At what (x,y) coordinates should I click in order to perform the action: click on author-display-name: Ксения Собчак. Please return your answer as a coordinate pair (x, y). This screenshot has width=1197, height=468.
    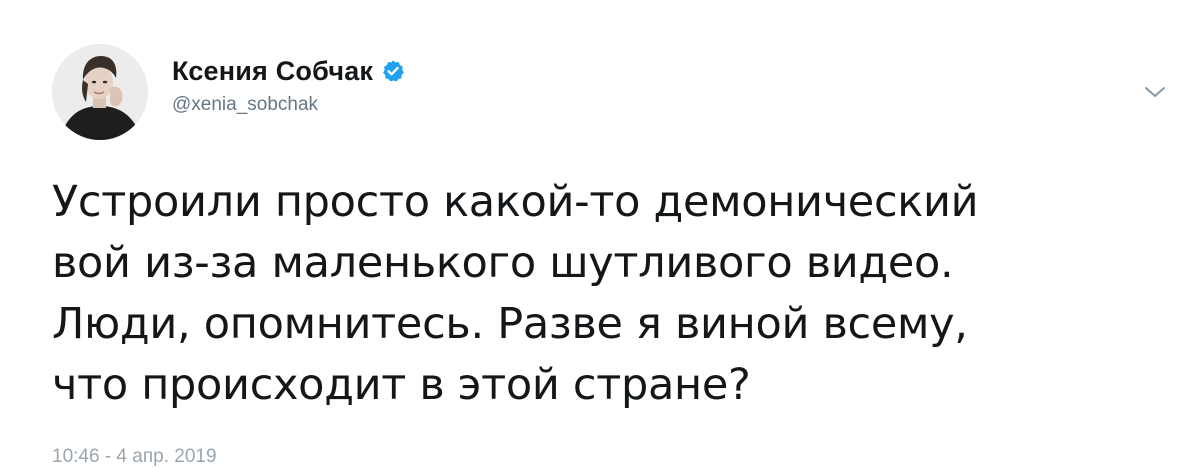
    Looking at the image, I should click on (272, 71).